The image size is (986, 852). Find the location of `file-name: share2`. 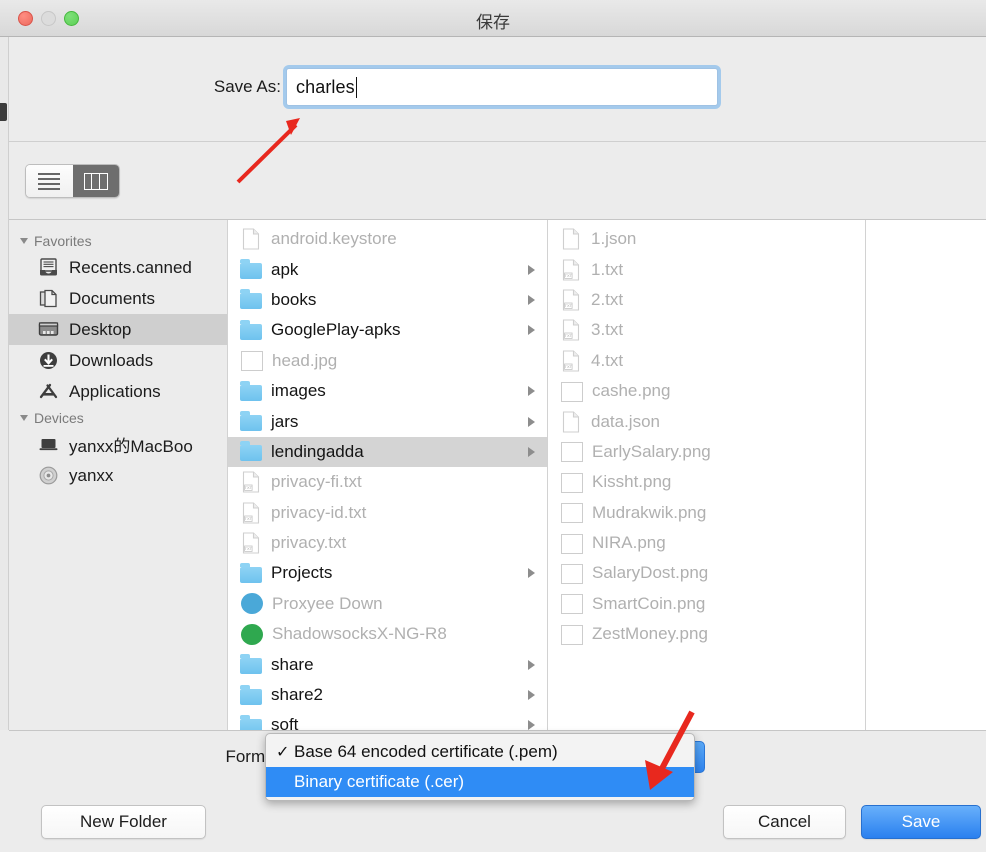

file-name: share2 is located at coordinates (297, 695).